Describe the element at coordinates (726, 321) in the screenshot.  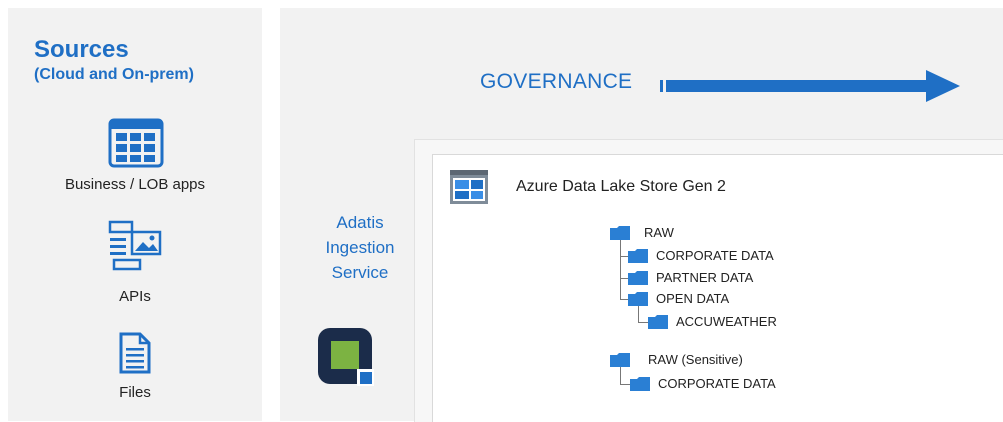
I see `tree-item-accuweather: ACCUWEATHER` at that location.